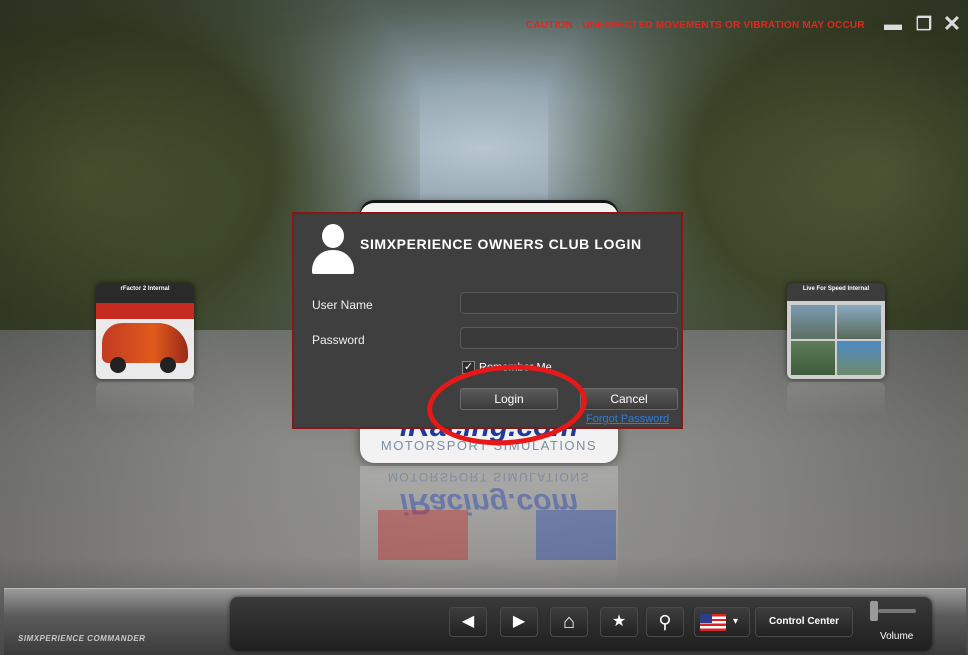  I want to click on home-icon: ⌂, so click(569, 622).